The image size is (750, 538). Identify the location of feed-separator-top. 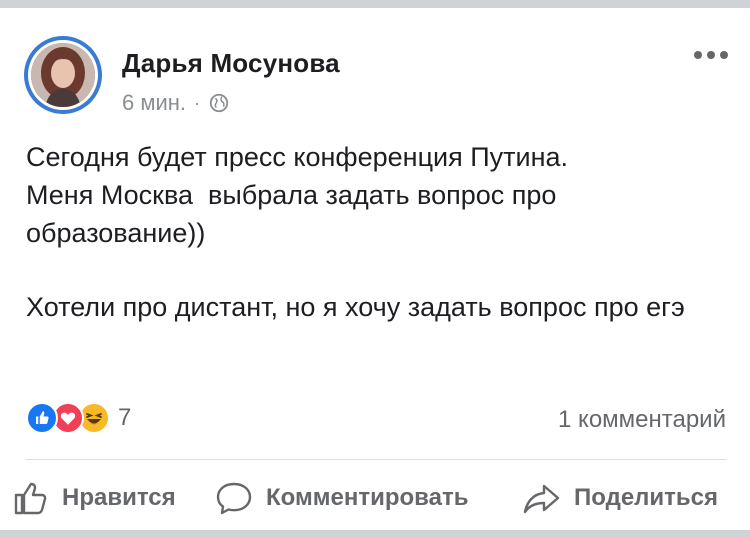
(375, 4).